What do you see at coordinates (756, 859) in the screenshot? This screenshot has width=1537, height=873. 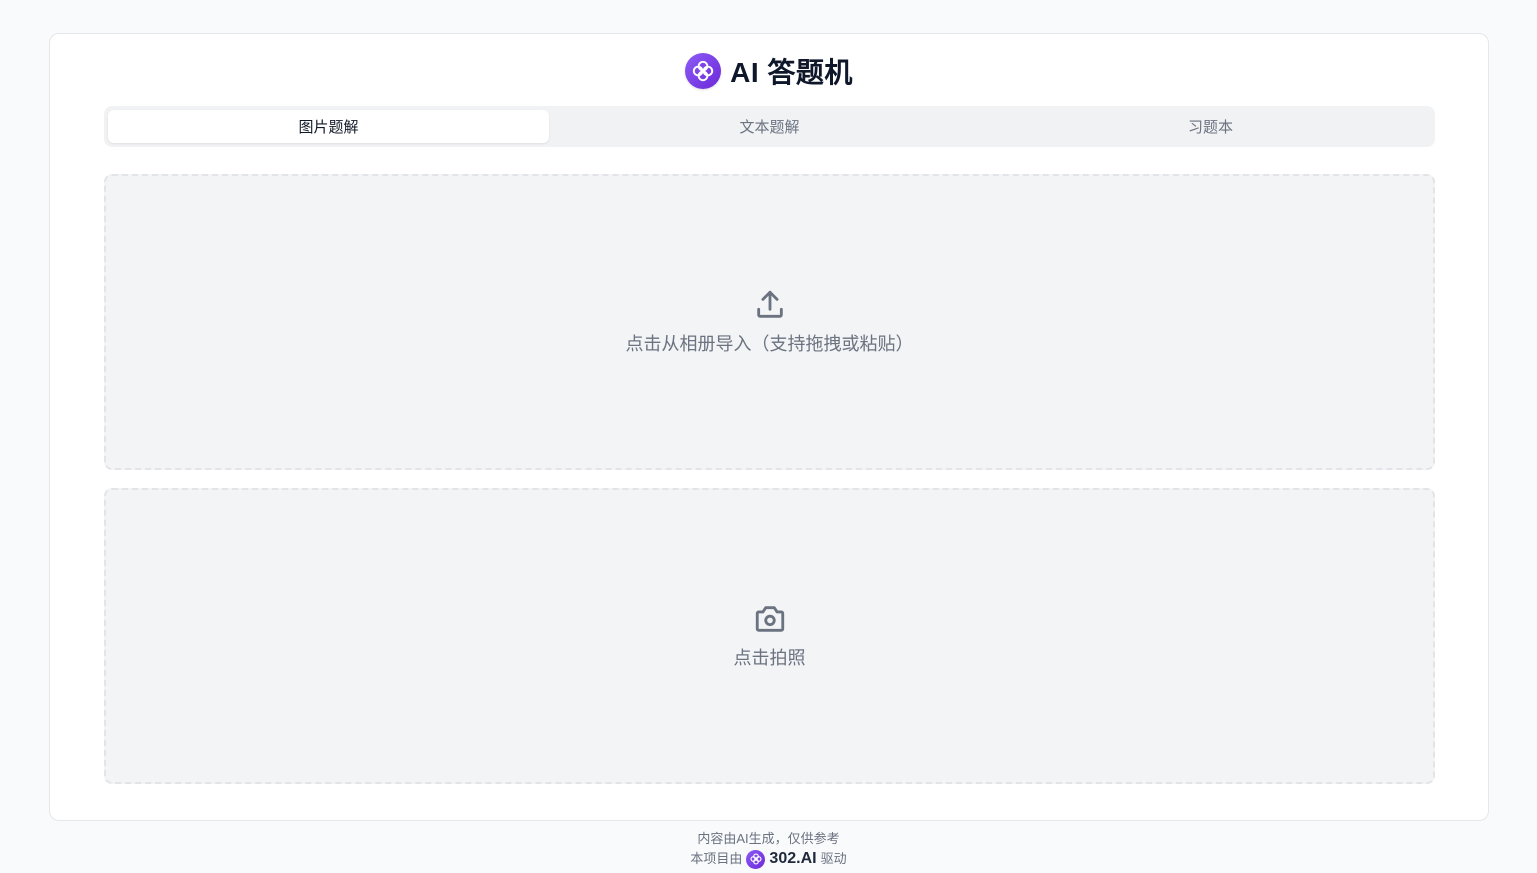 I see `brand-logo-icon` at bounding box center [756, 859].